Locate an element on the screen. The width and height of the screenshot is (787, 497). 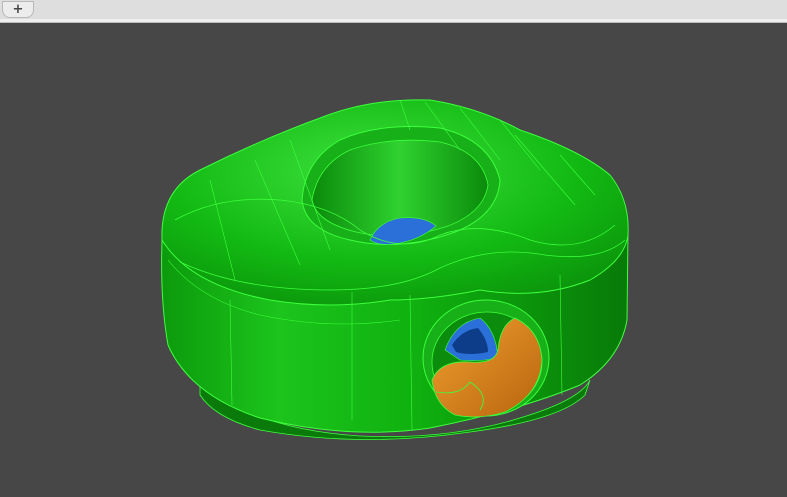
new-tab-button: + is located at coordinates (18, 9).